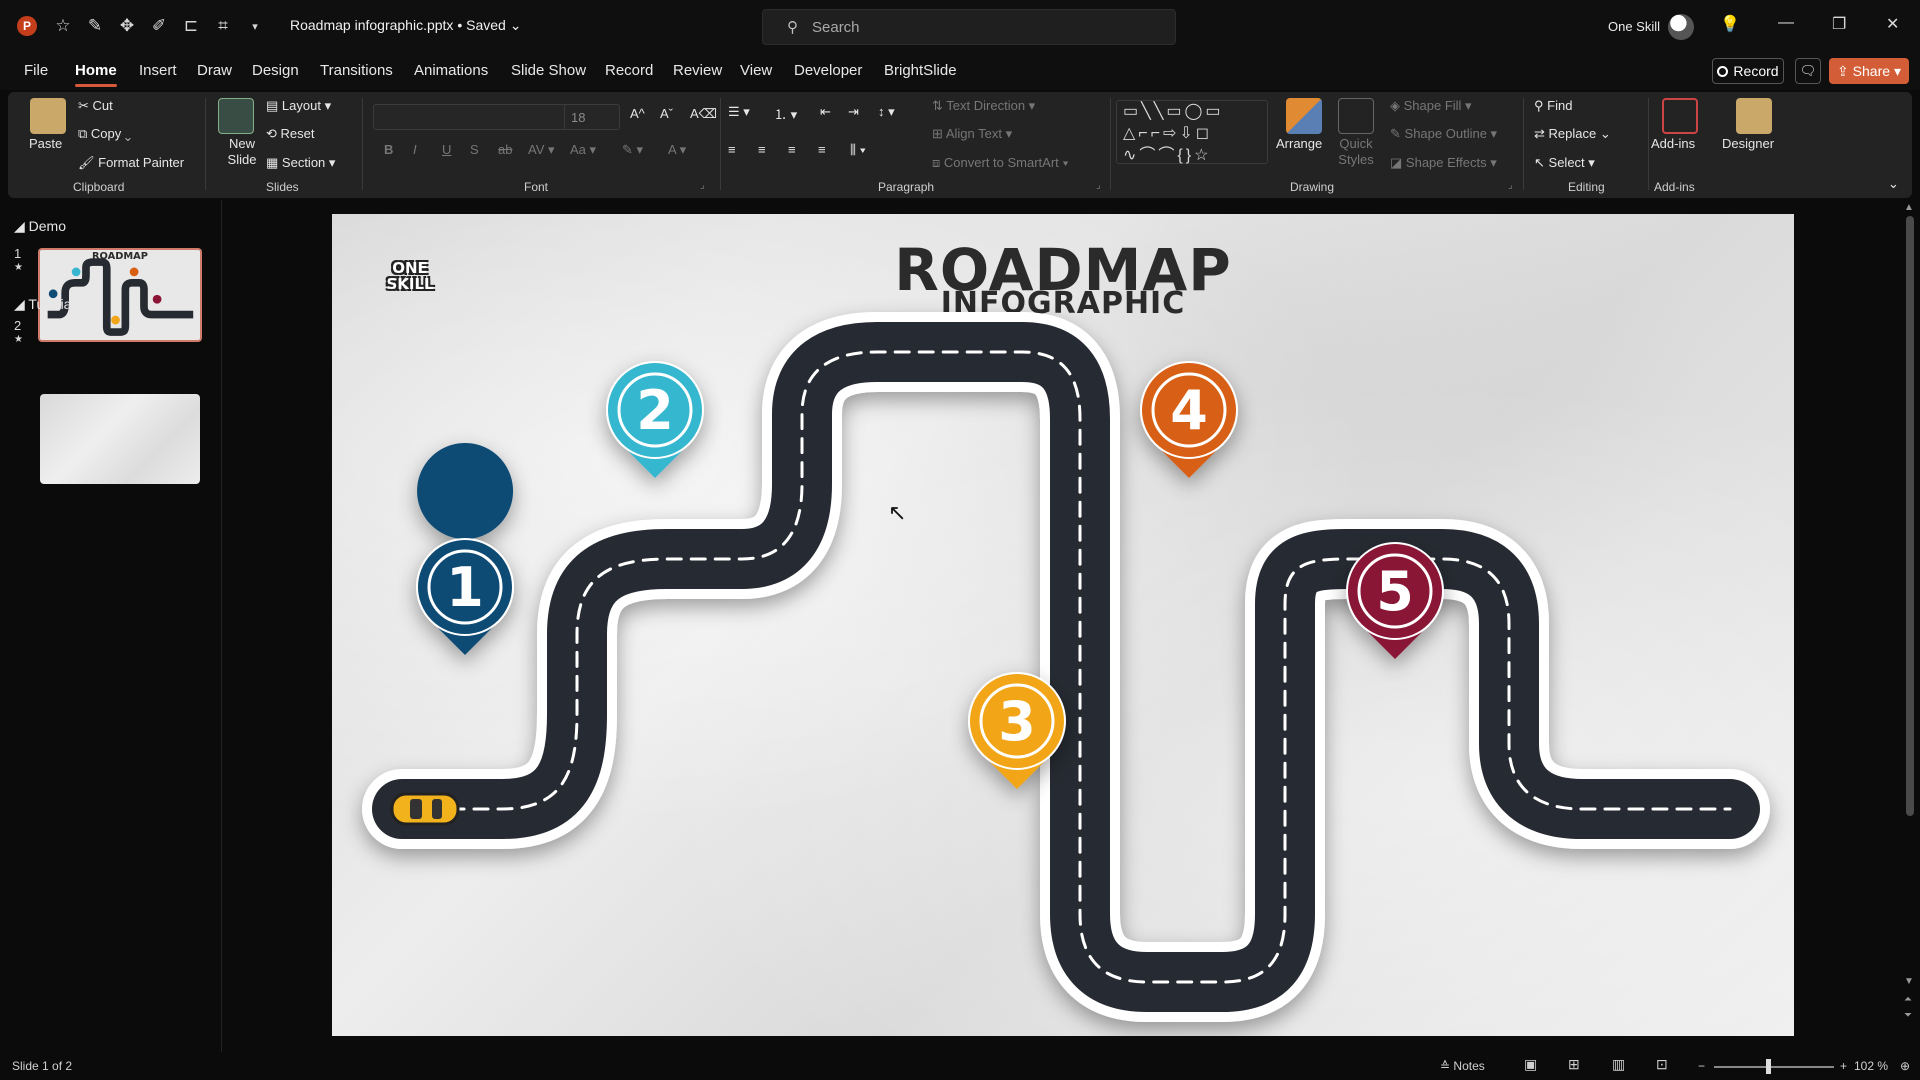  I want to click on next-slide-icon: ⏷, so click(1908, 1015).